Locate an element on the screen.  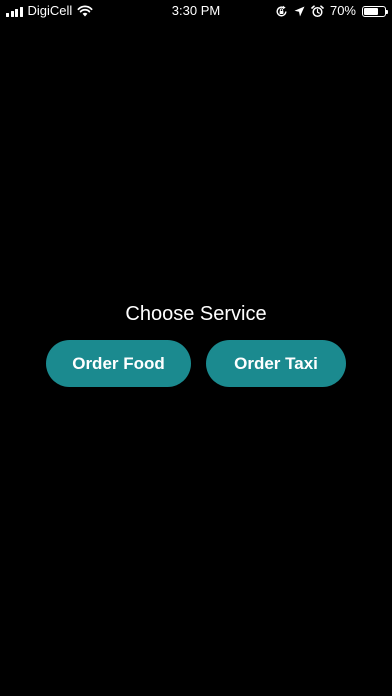
battery-percent: 70% is located at coordinates (342, 10).